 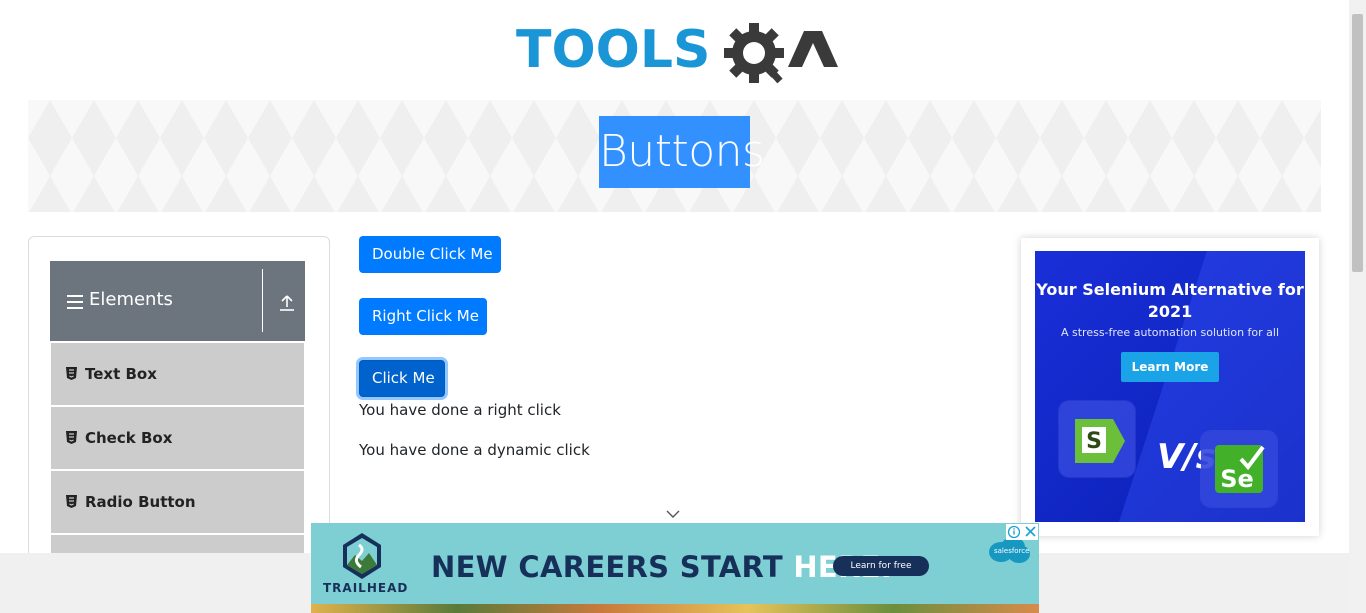 What do you see at coordinates (675, 608) in the screenshot?
I see `bottom-ad-illustration` at bounding box center [675, 608].